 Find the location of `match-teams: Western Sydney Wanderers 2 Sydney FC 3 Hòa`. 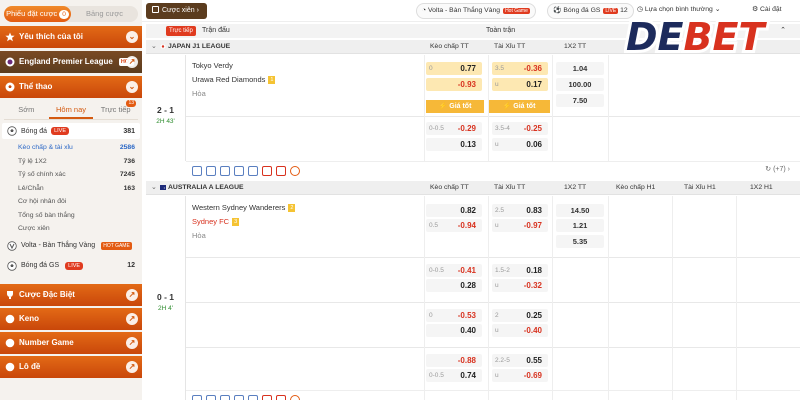

match-teams: Western Sydney Wanderers 2 Sydney FC 3 Hòa is located at coordinates (305, 222).